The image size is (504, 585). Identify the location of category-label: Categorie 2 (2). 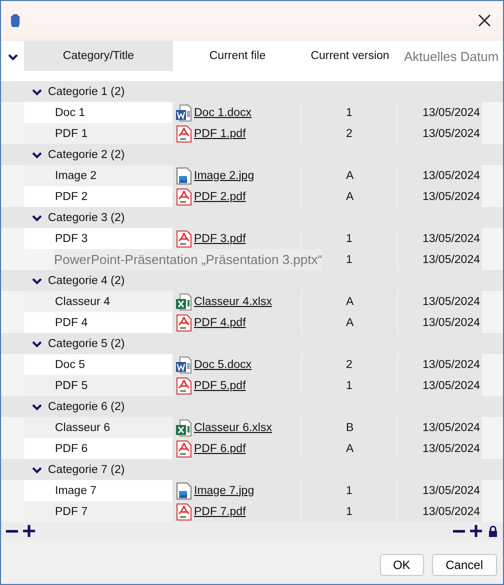
(86, 154).